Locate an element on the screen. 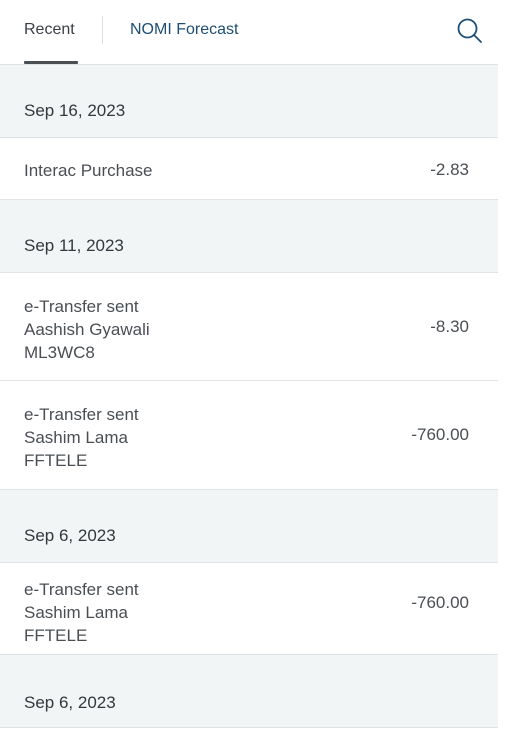  search-icon is located at coordinates (469, 30).